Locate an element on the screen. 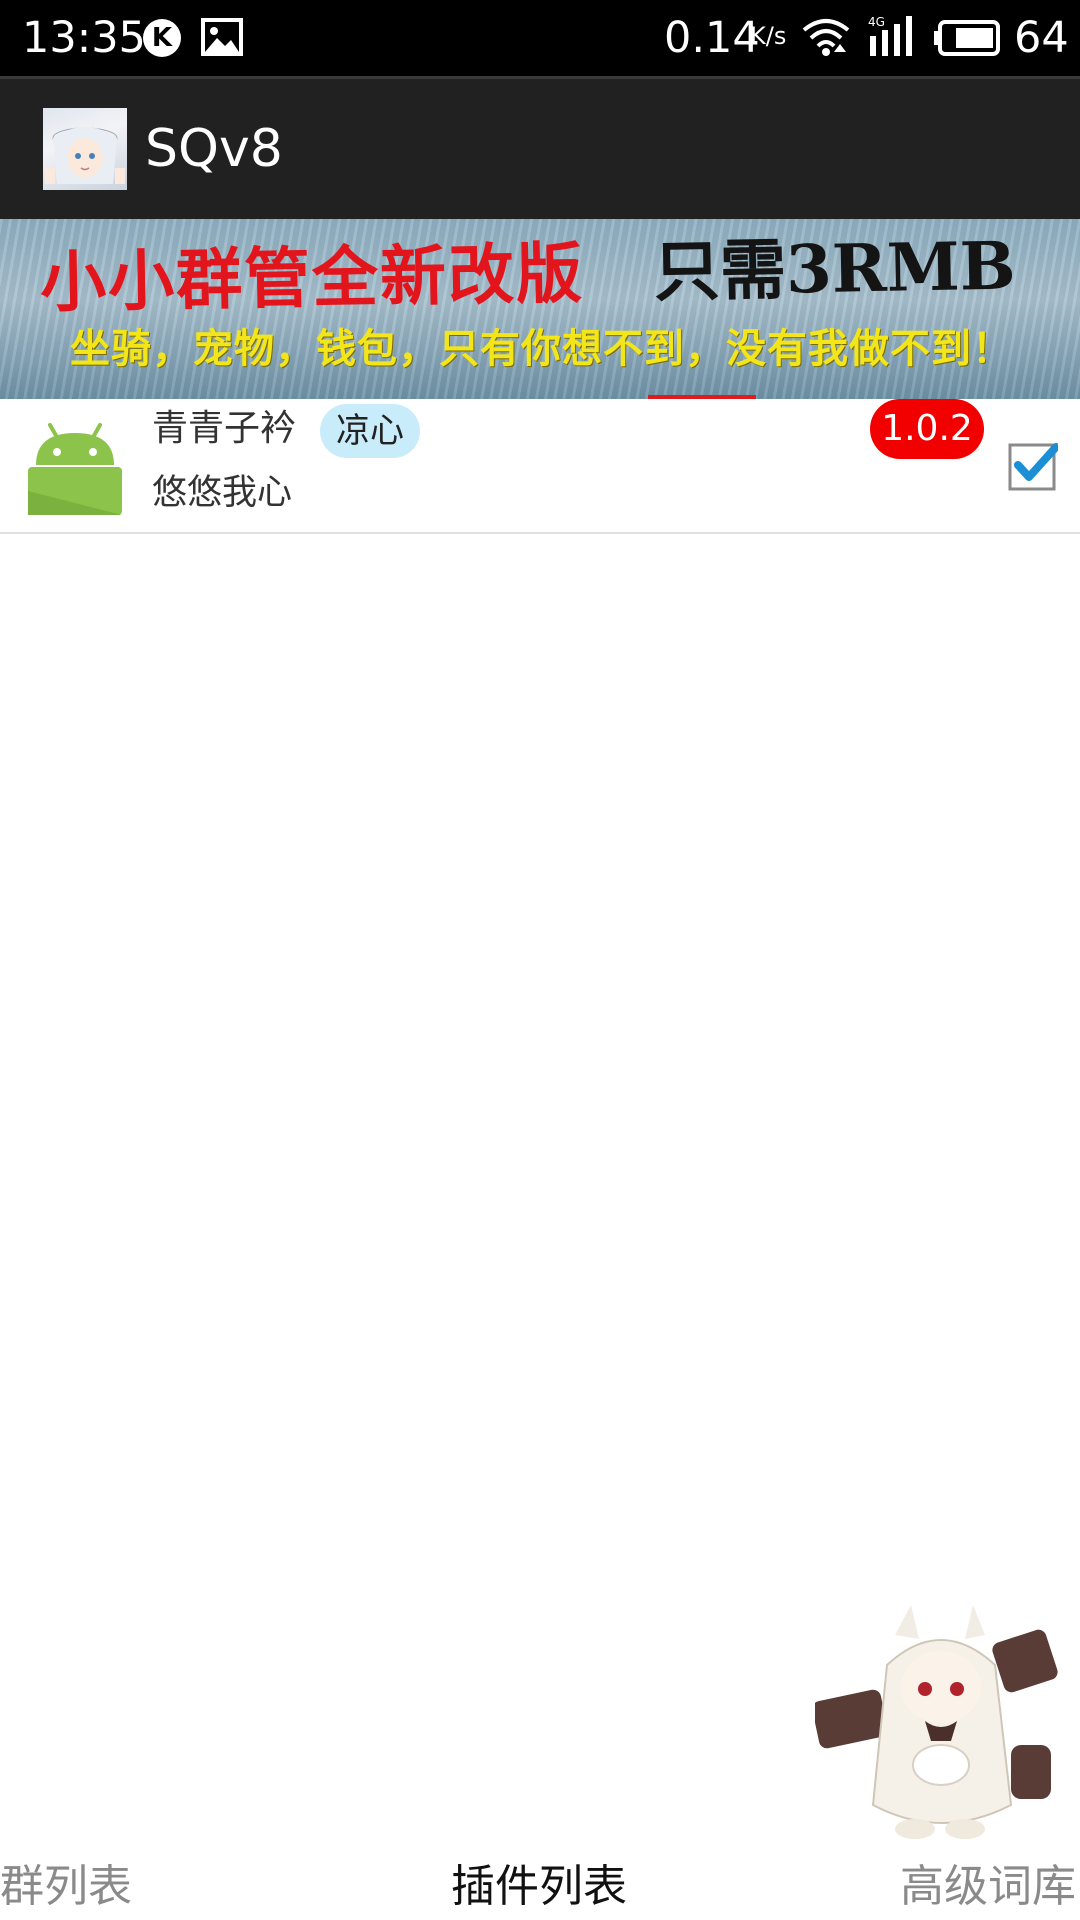 The image size is (1080, 1920). mascot-image is located at coordinates (947, 1725).